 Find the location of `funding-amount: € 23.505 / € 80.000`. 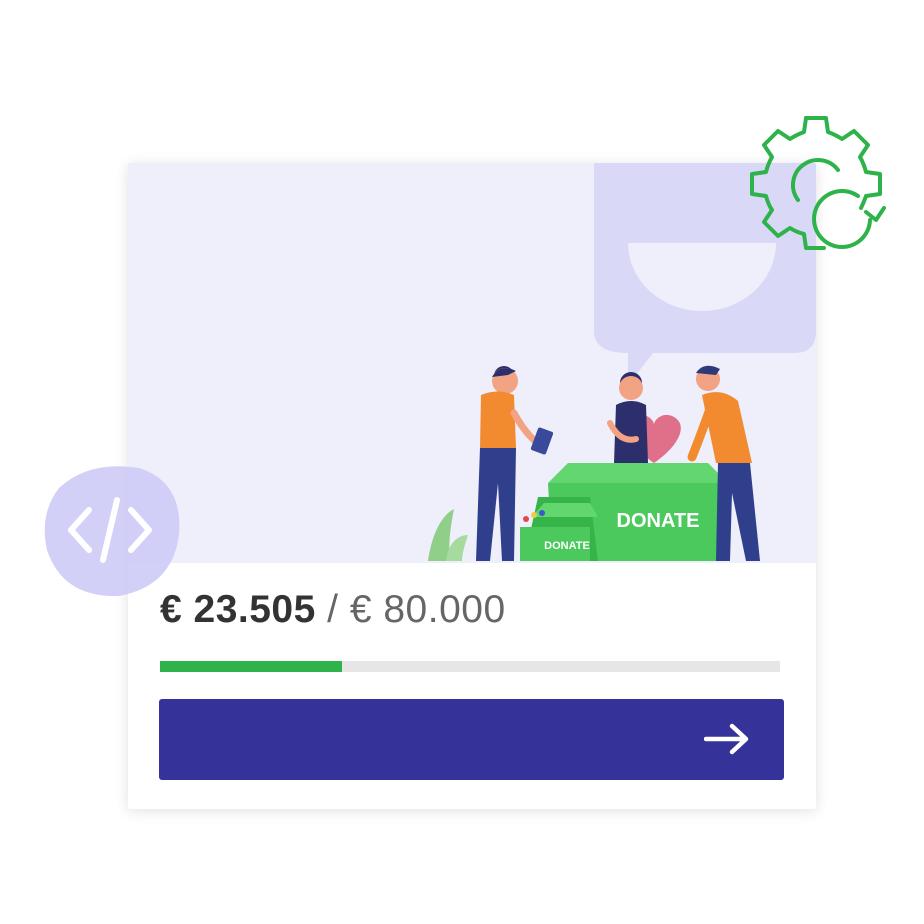

funding-amount: € 23.505 / € 80.000 is located at coordinates (333, 610).